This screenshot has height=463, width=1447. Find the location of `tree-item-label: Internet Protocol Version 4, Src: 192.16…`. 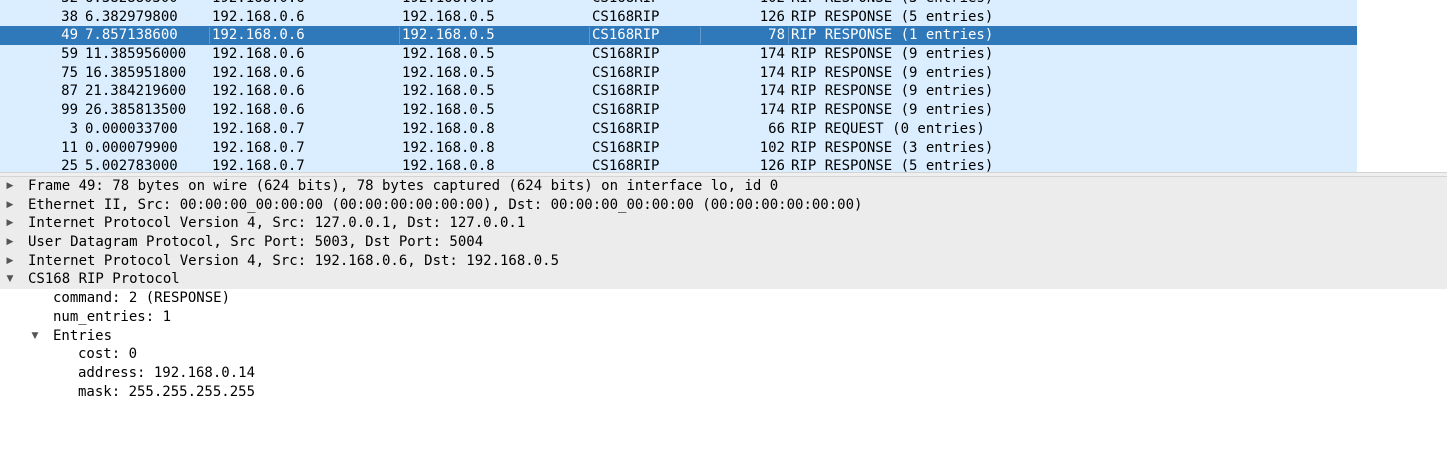

tree-item-label: Internet Protocol Version 4, Src: 192.16… is located at coordinates (294, 260).